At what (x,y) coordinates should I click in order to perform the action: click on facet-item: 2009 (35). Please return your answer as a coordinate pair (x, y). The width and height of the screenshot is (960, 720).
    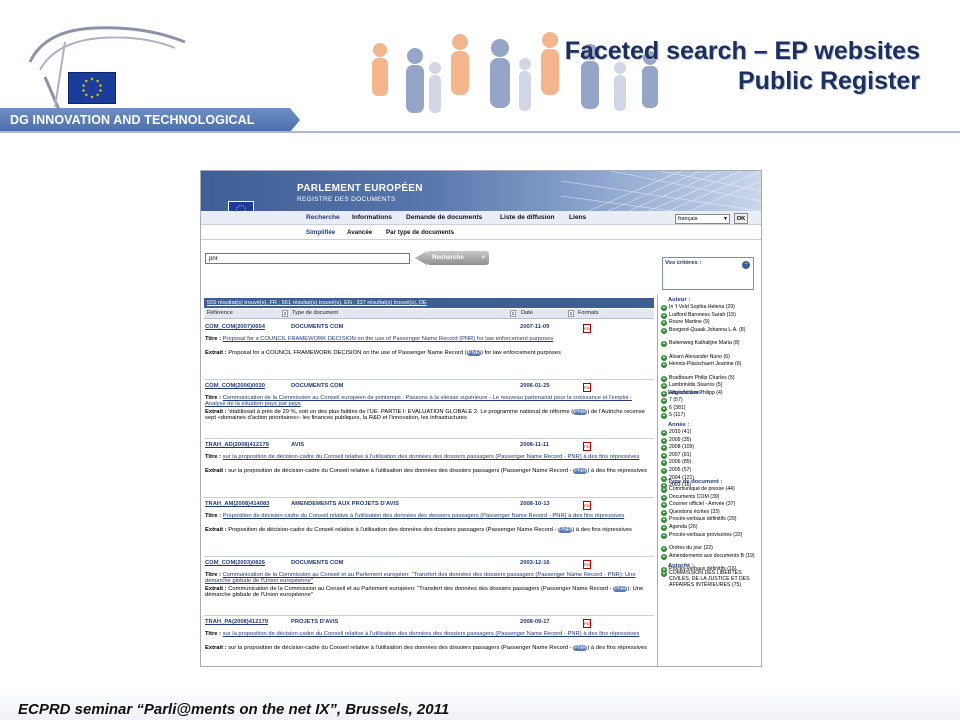
    Looking at the image, I should click on (708, 440).